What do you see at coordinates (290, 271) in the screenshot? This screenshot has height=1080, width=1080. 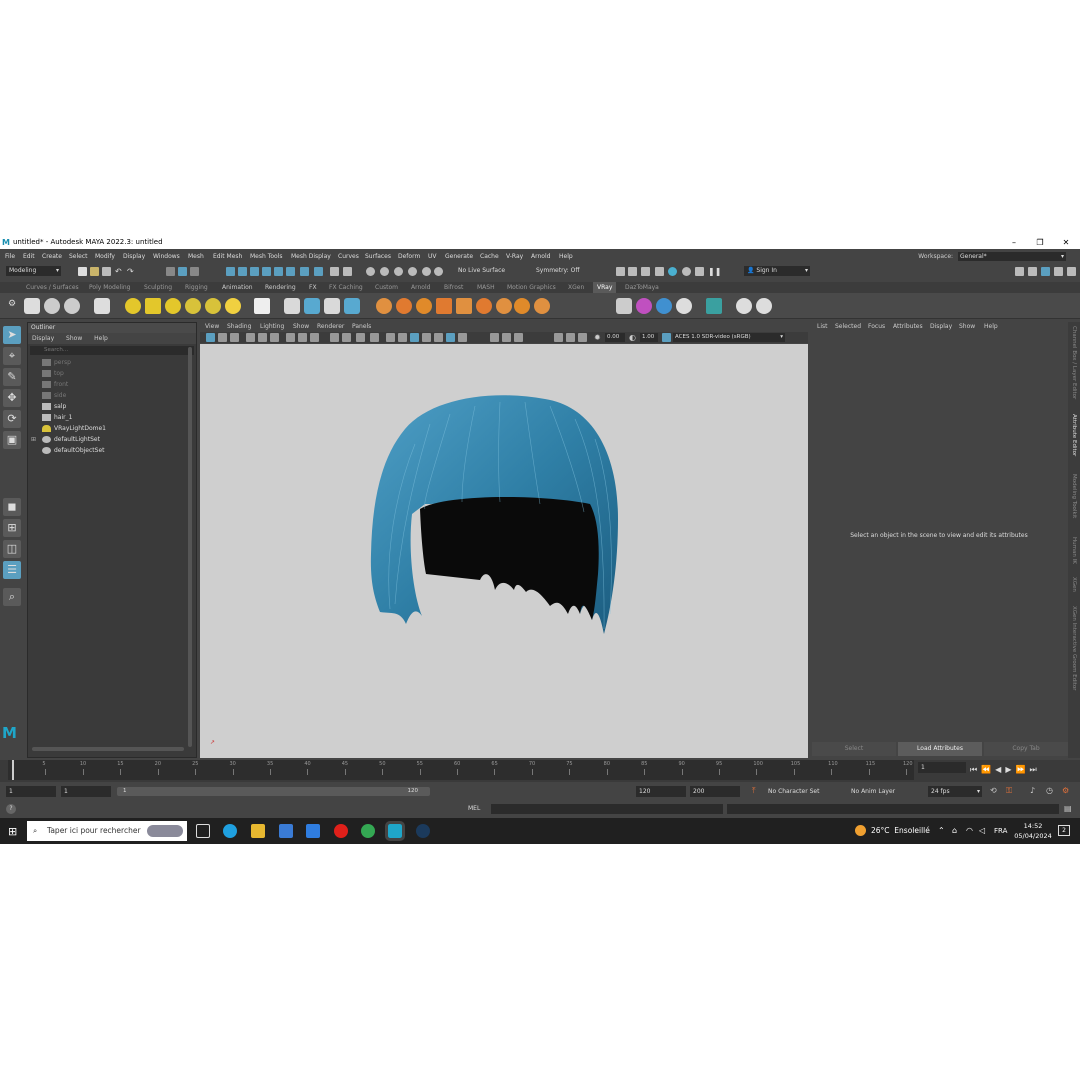 I see `snap-view-icon` at bounding box center [290, 271].